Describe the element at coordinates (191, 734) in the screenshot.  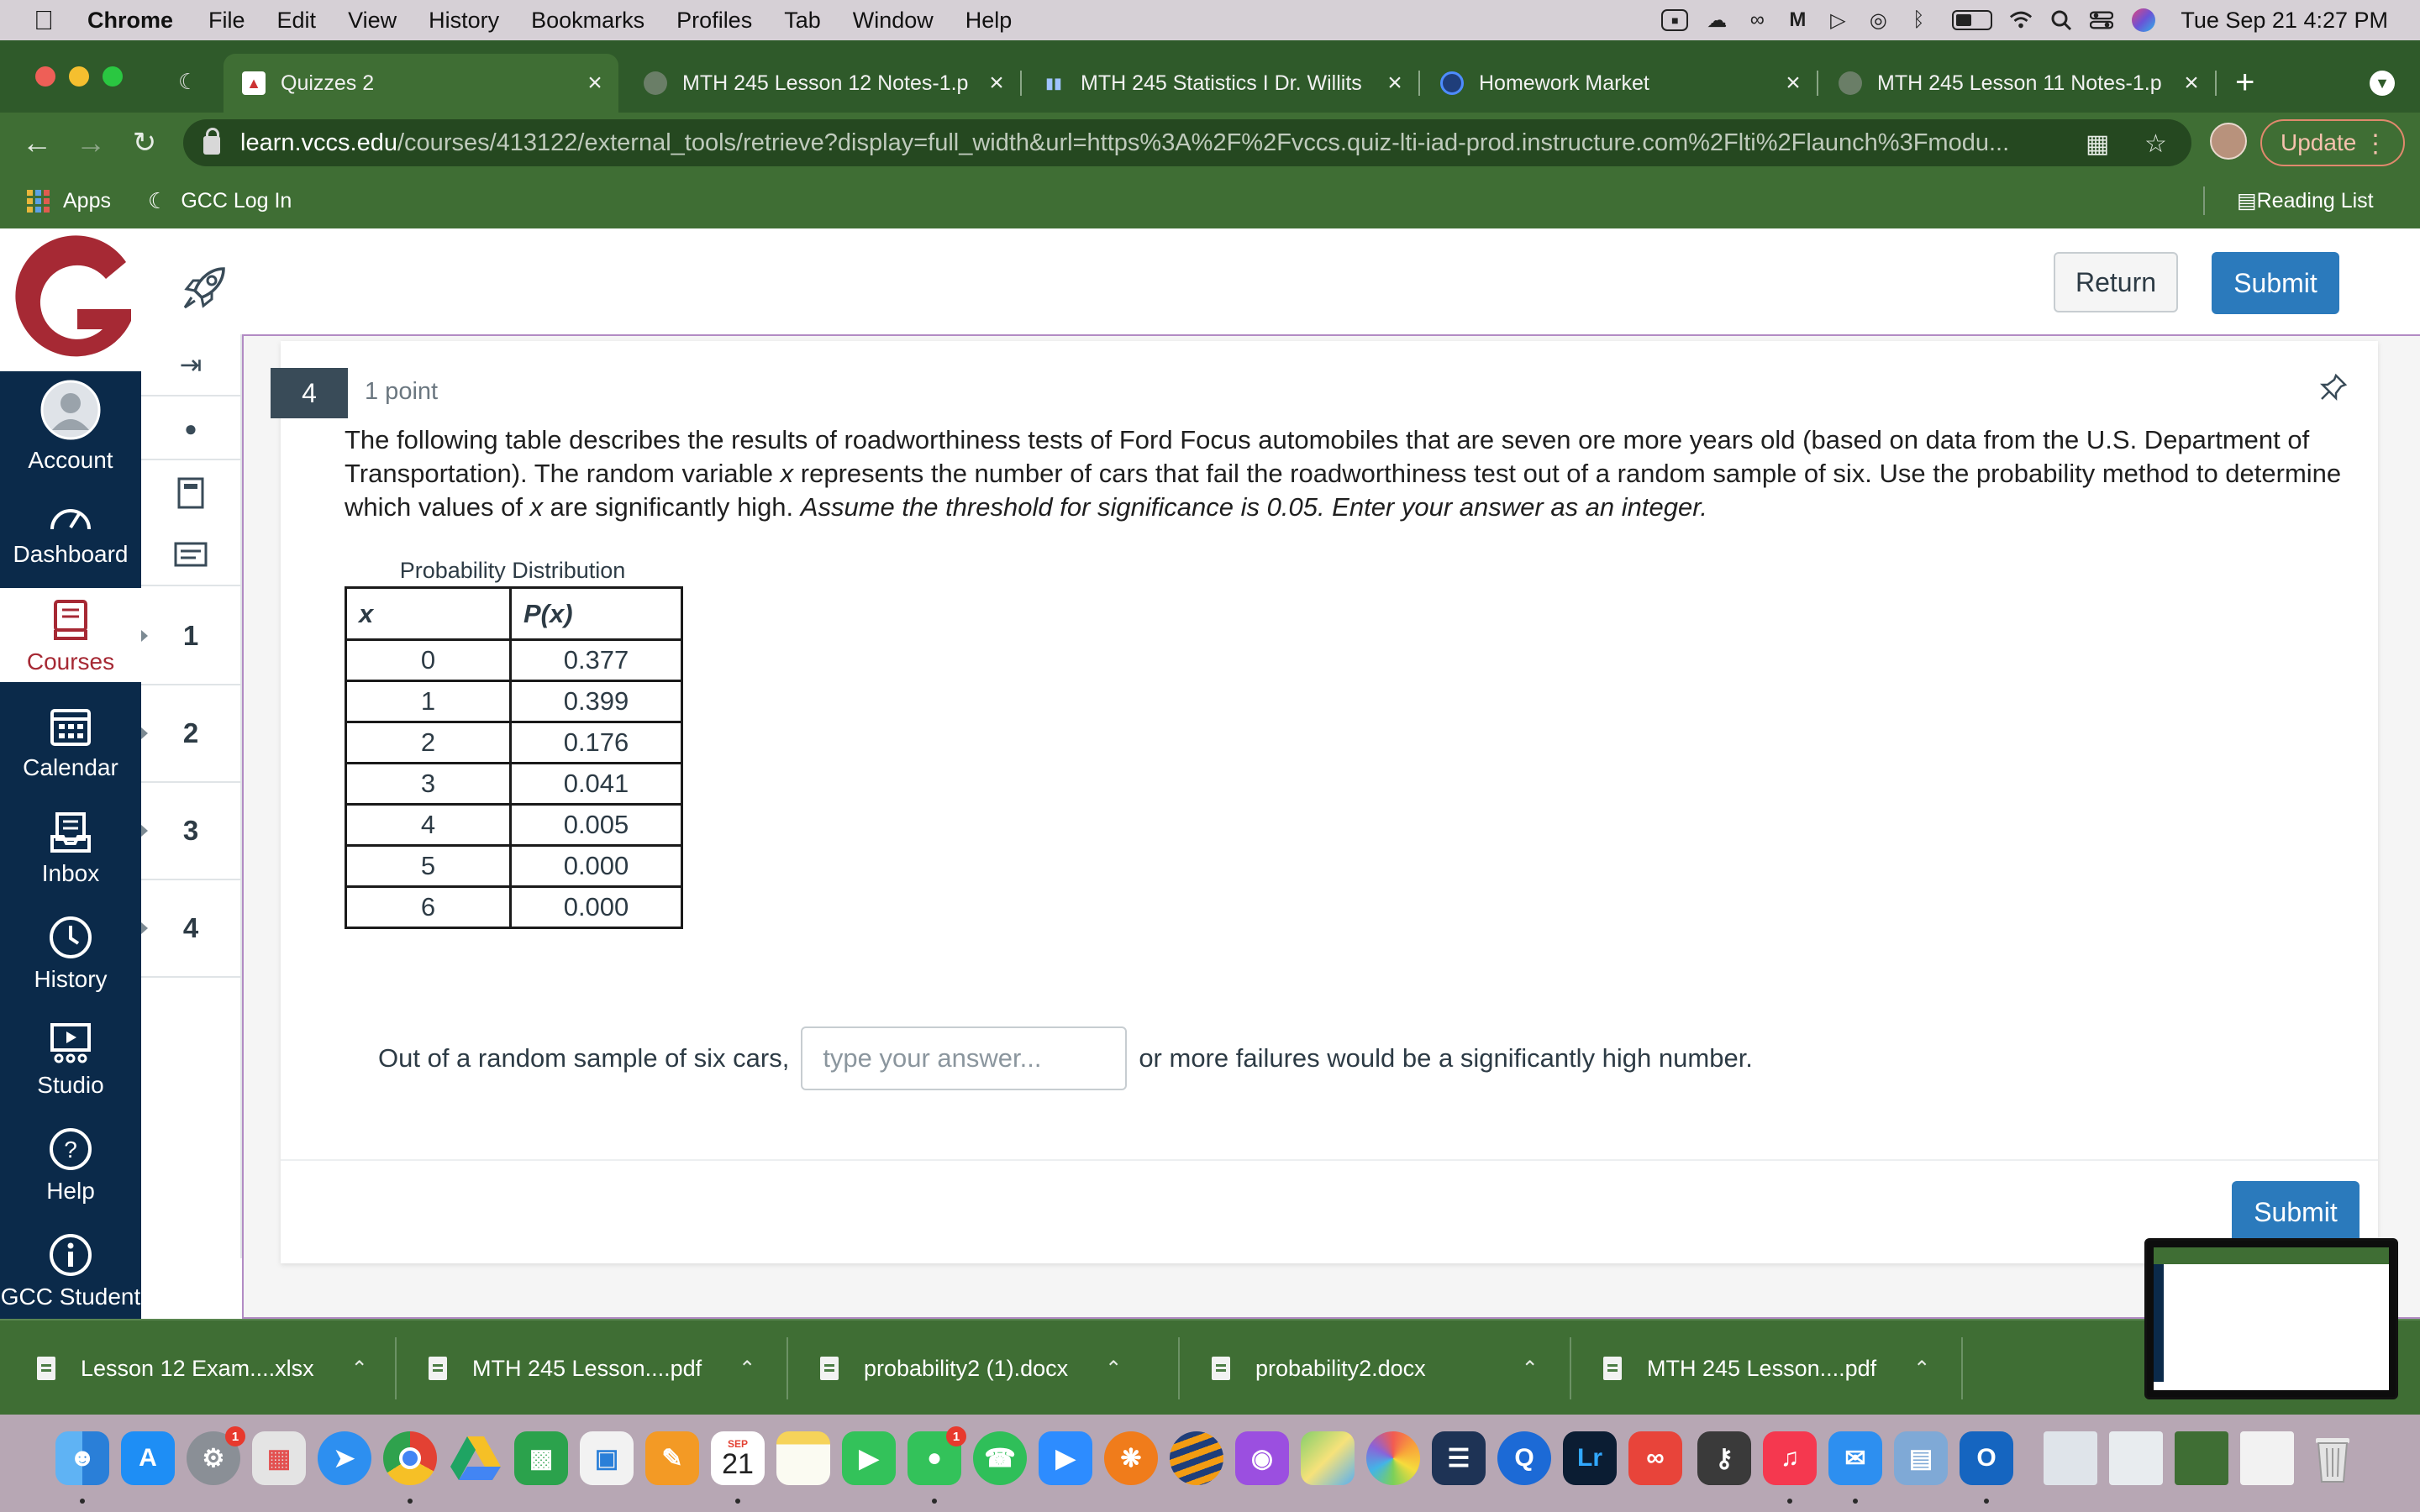
I see `question-nav-2: 2` at that location.